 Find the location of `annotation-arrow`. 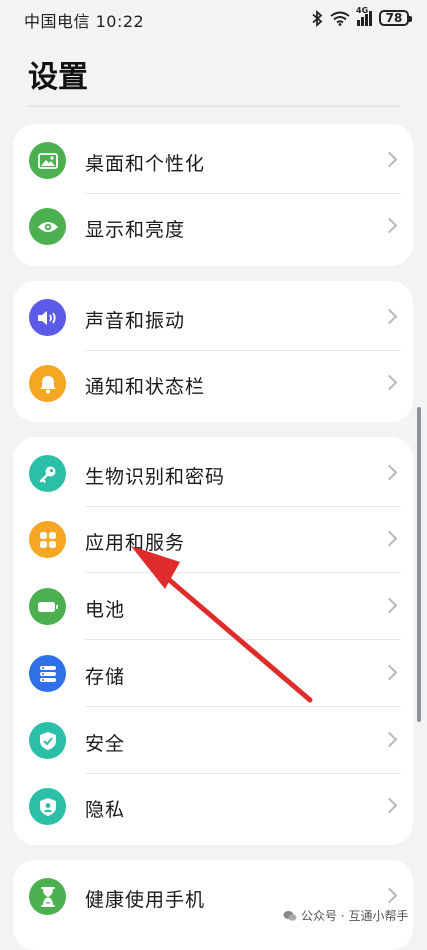

annotation-arrow is located at coordinates (222, 624).